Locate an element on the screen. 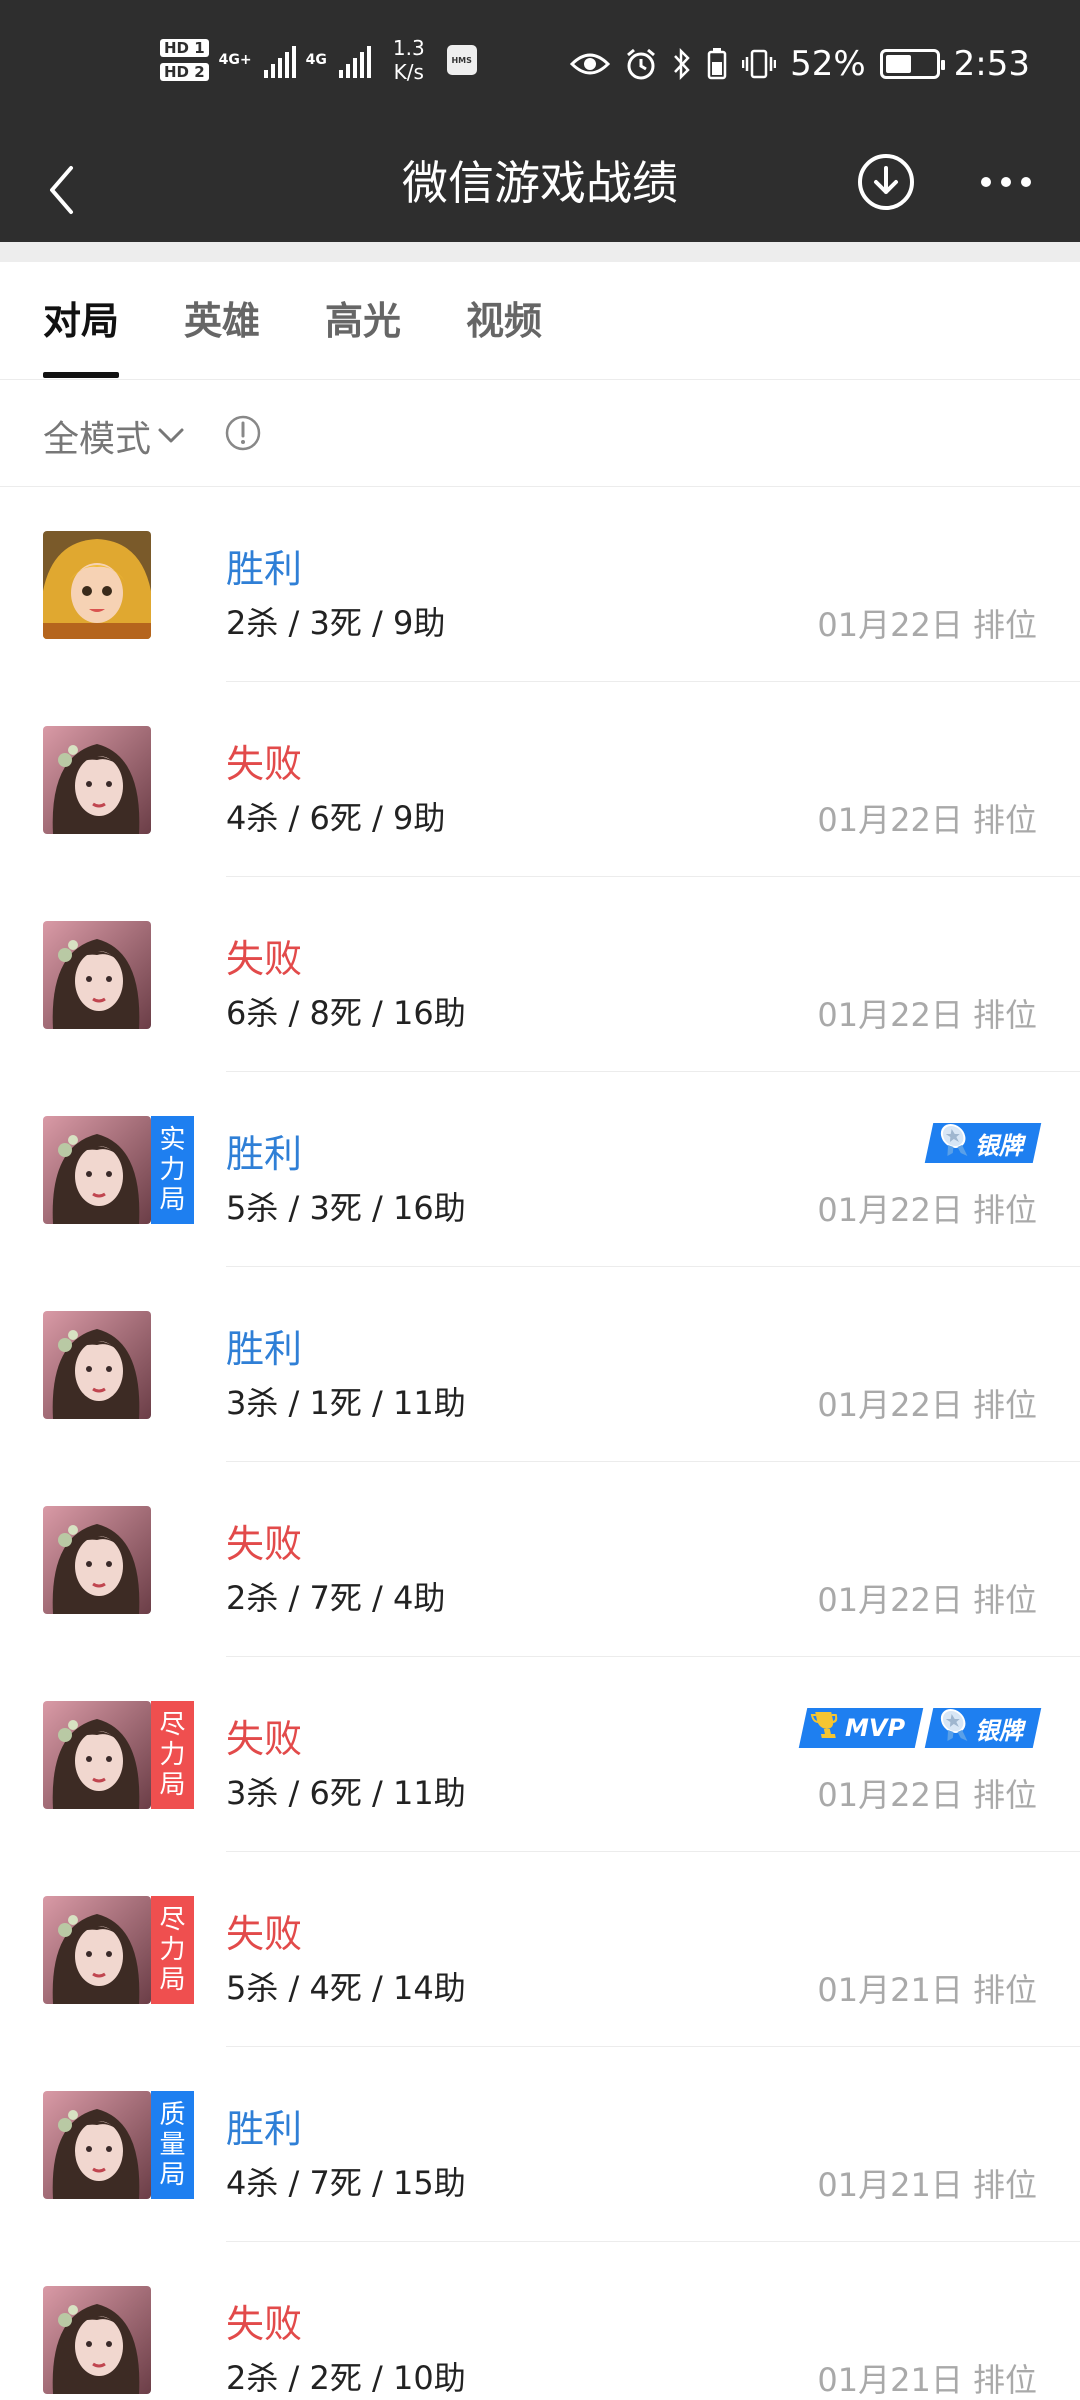 The height and width of the screenshot is (2400, 1080). match-badges: 银牌 is located at coordinates (983, 1143).